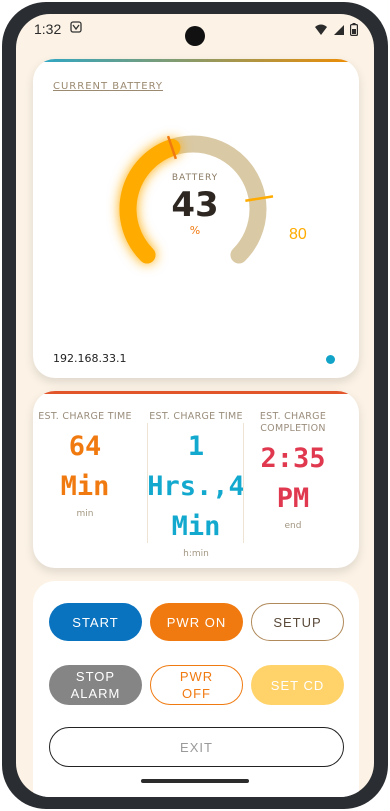 This screenshot has height=811, width=390. I want to click on status-bar: 1:32, so click(195, 30).